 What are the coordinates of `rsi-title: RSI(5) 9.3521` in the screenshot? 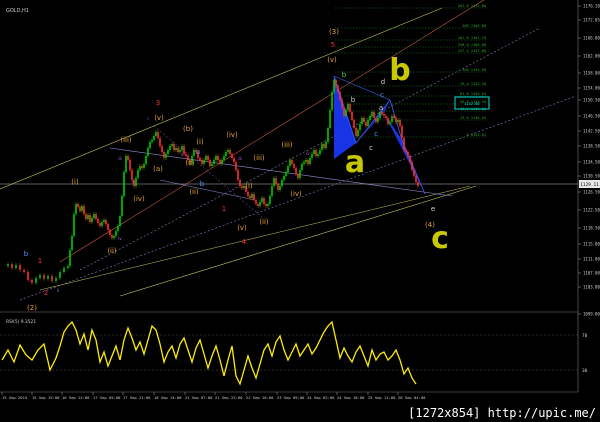 It's located at (21, 322).